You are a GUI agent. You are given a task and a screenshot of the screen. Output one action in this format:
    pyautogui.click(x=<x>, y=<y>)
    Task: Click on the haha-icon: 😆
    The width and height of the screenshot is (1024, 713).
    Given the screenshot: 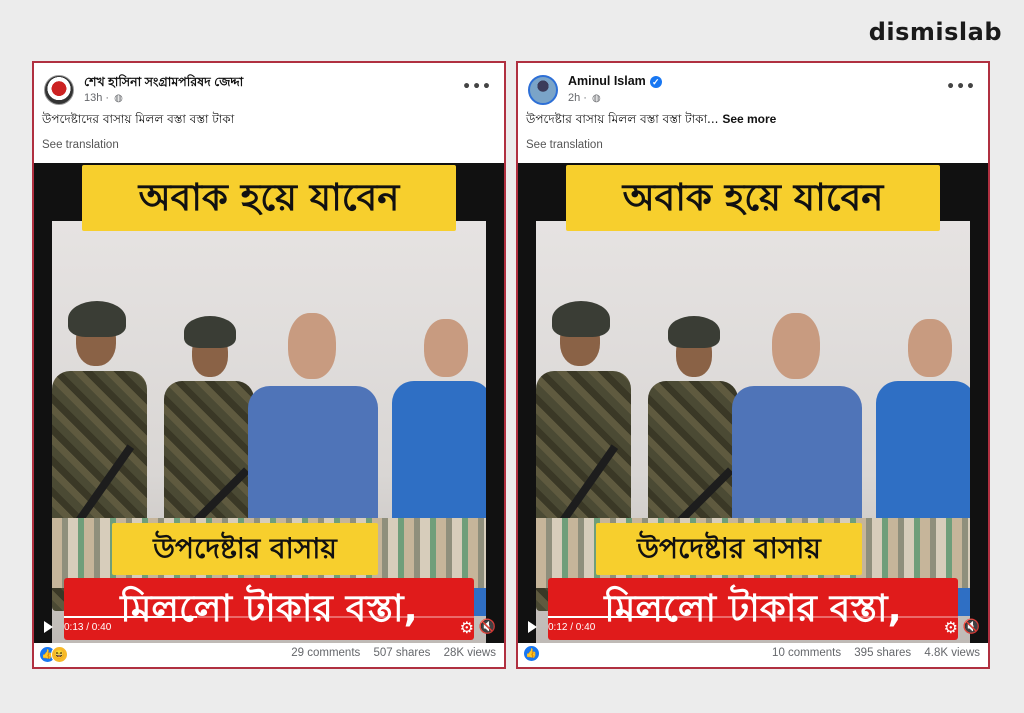 What is the action you would take?
    pyautogui.click(x=59, y=654)
    